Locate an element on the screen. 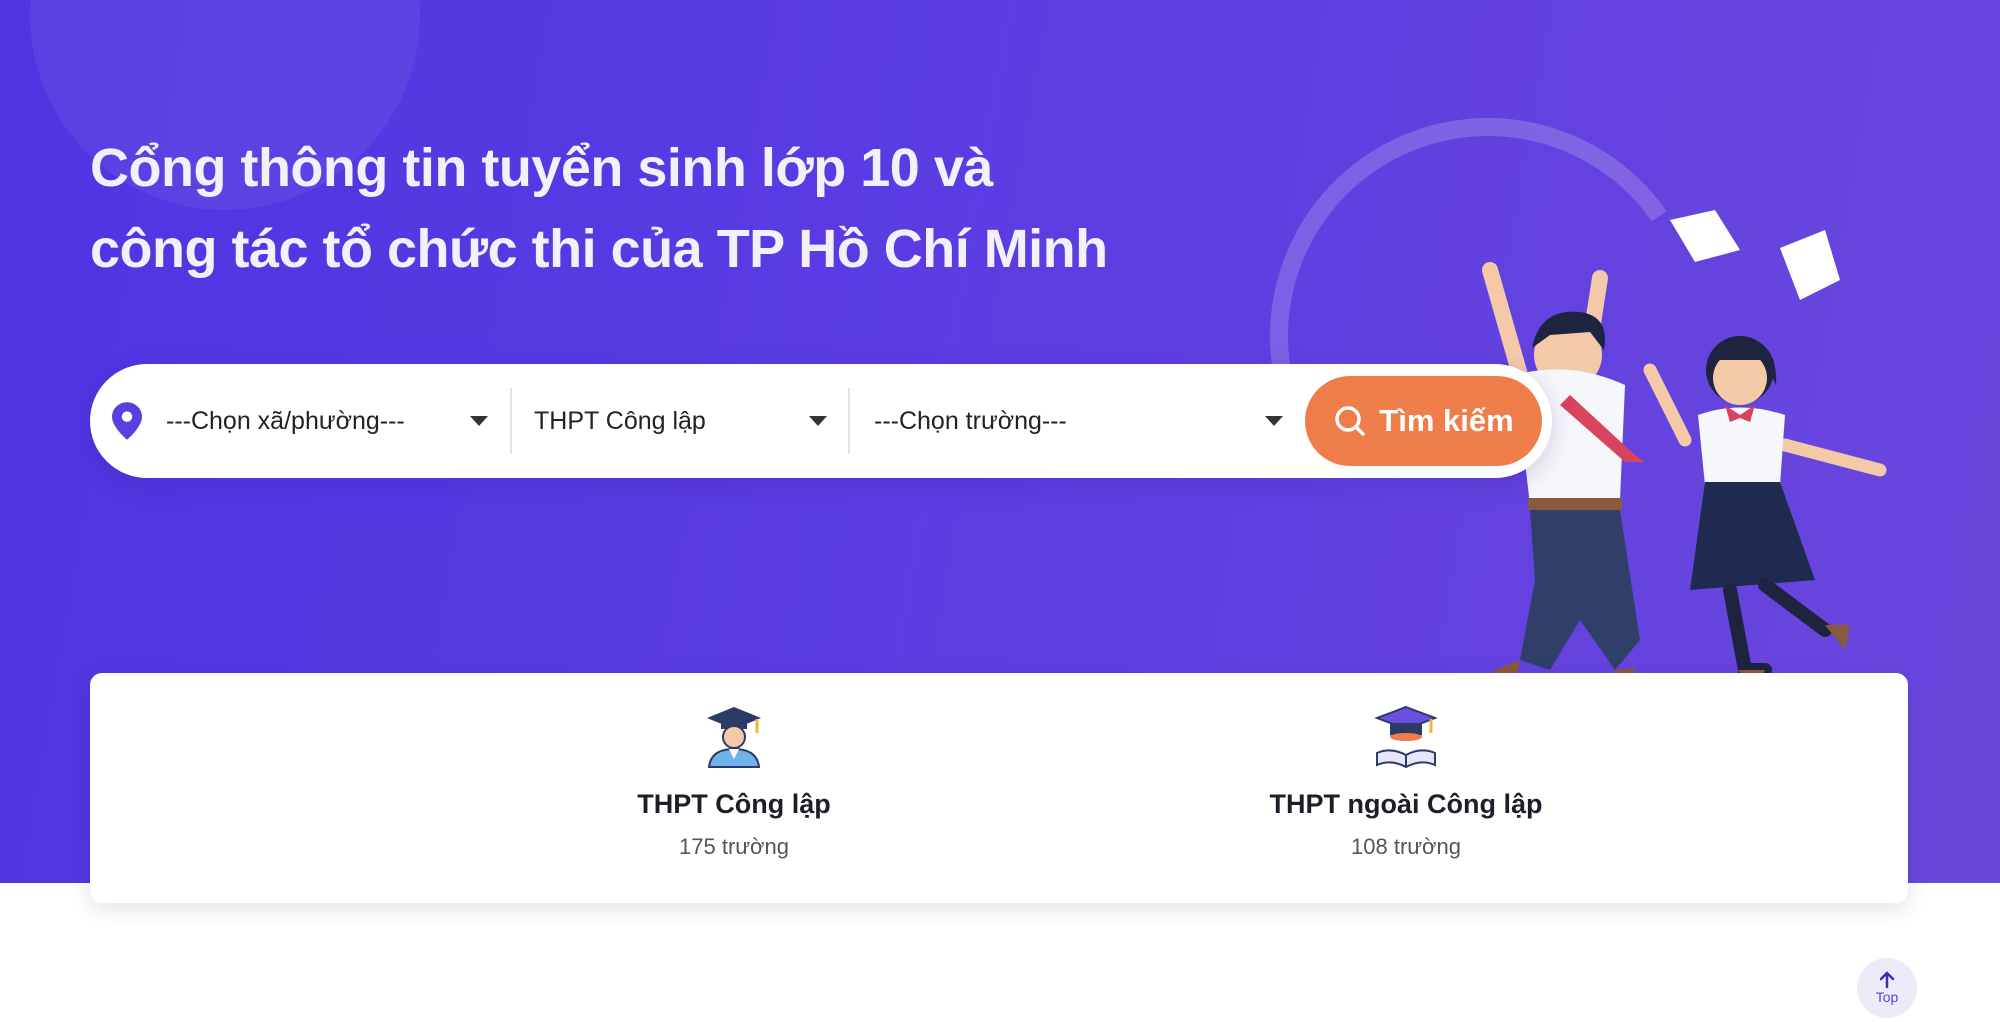  school-select-value: ---Chọn trường--- is located at coordinates (970, 420).